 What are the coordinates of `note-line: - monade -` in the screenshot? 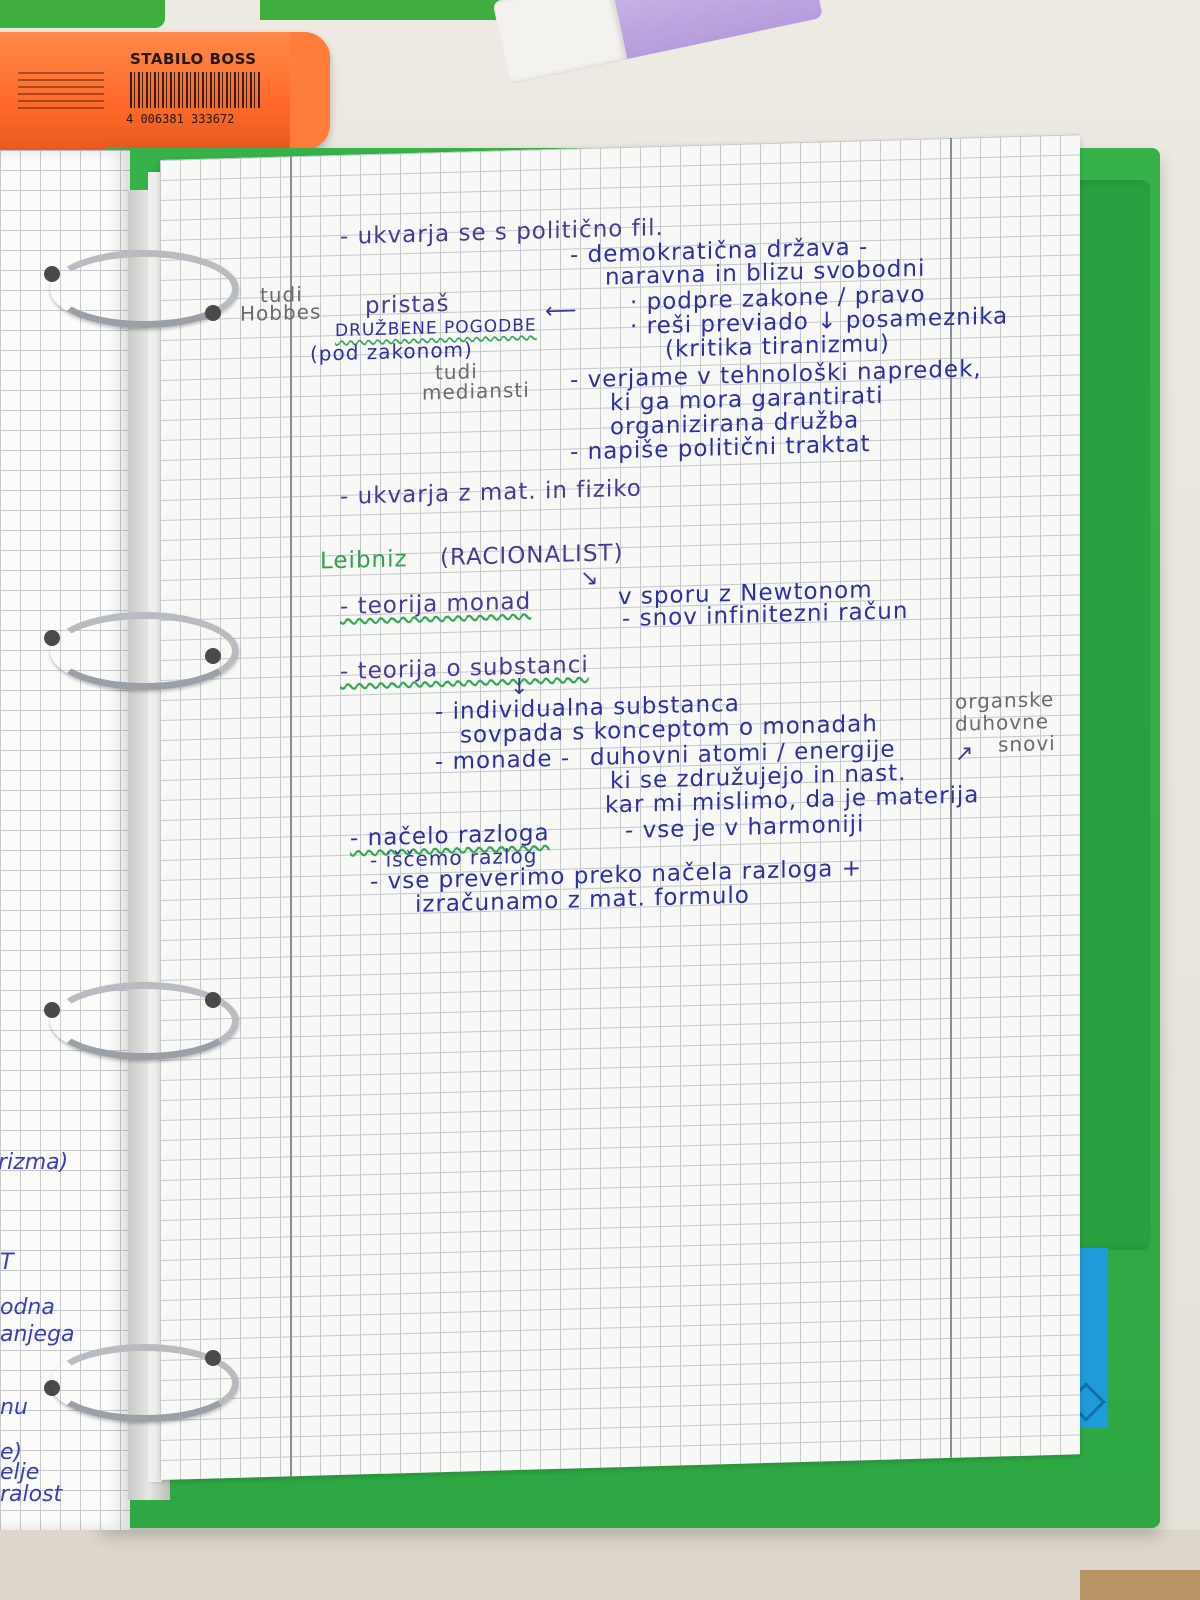 It's located at (503, 760).